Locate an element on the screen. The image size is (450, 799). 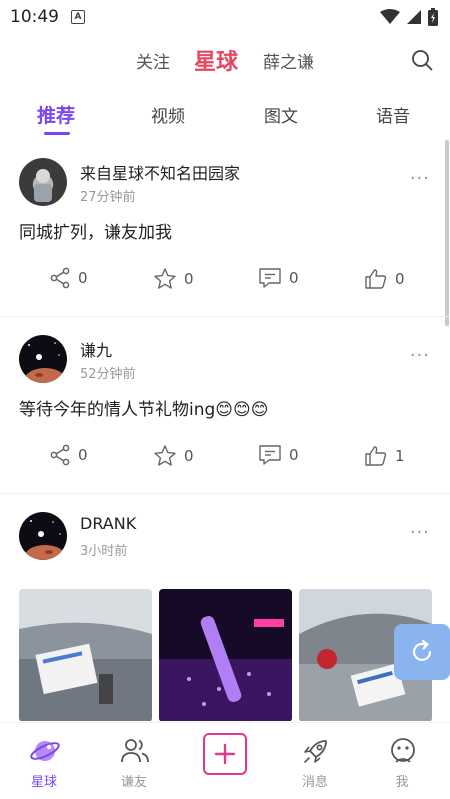
search-icon is located at coordinates (422, 60).